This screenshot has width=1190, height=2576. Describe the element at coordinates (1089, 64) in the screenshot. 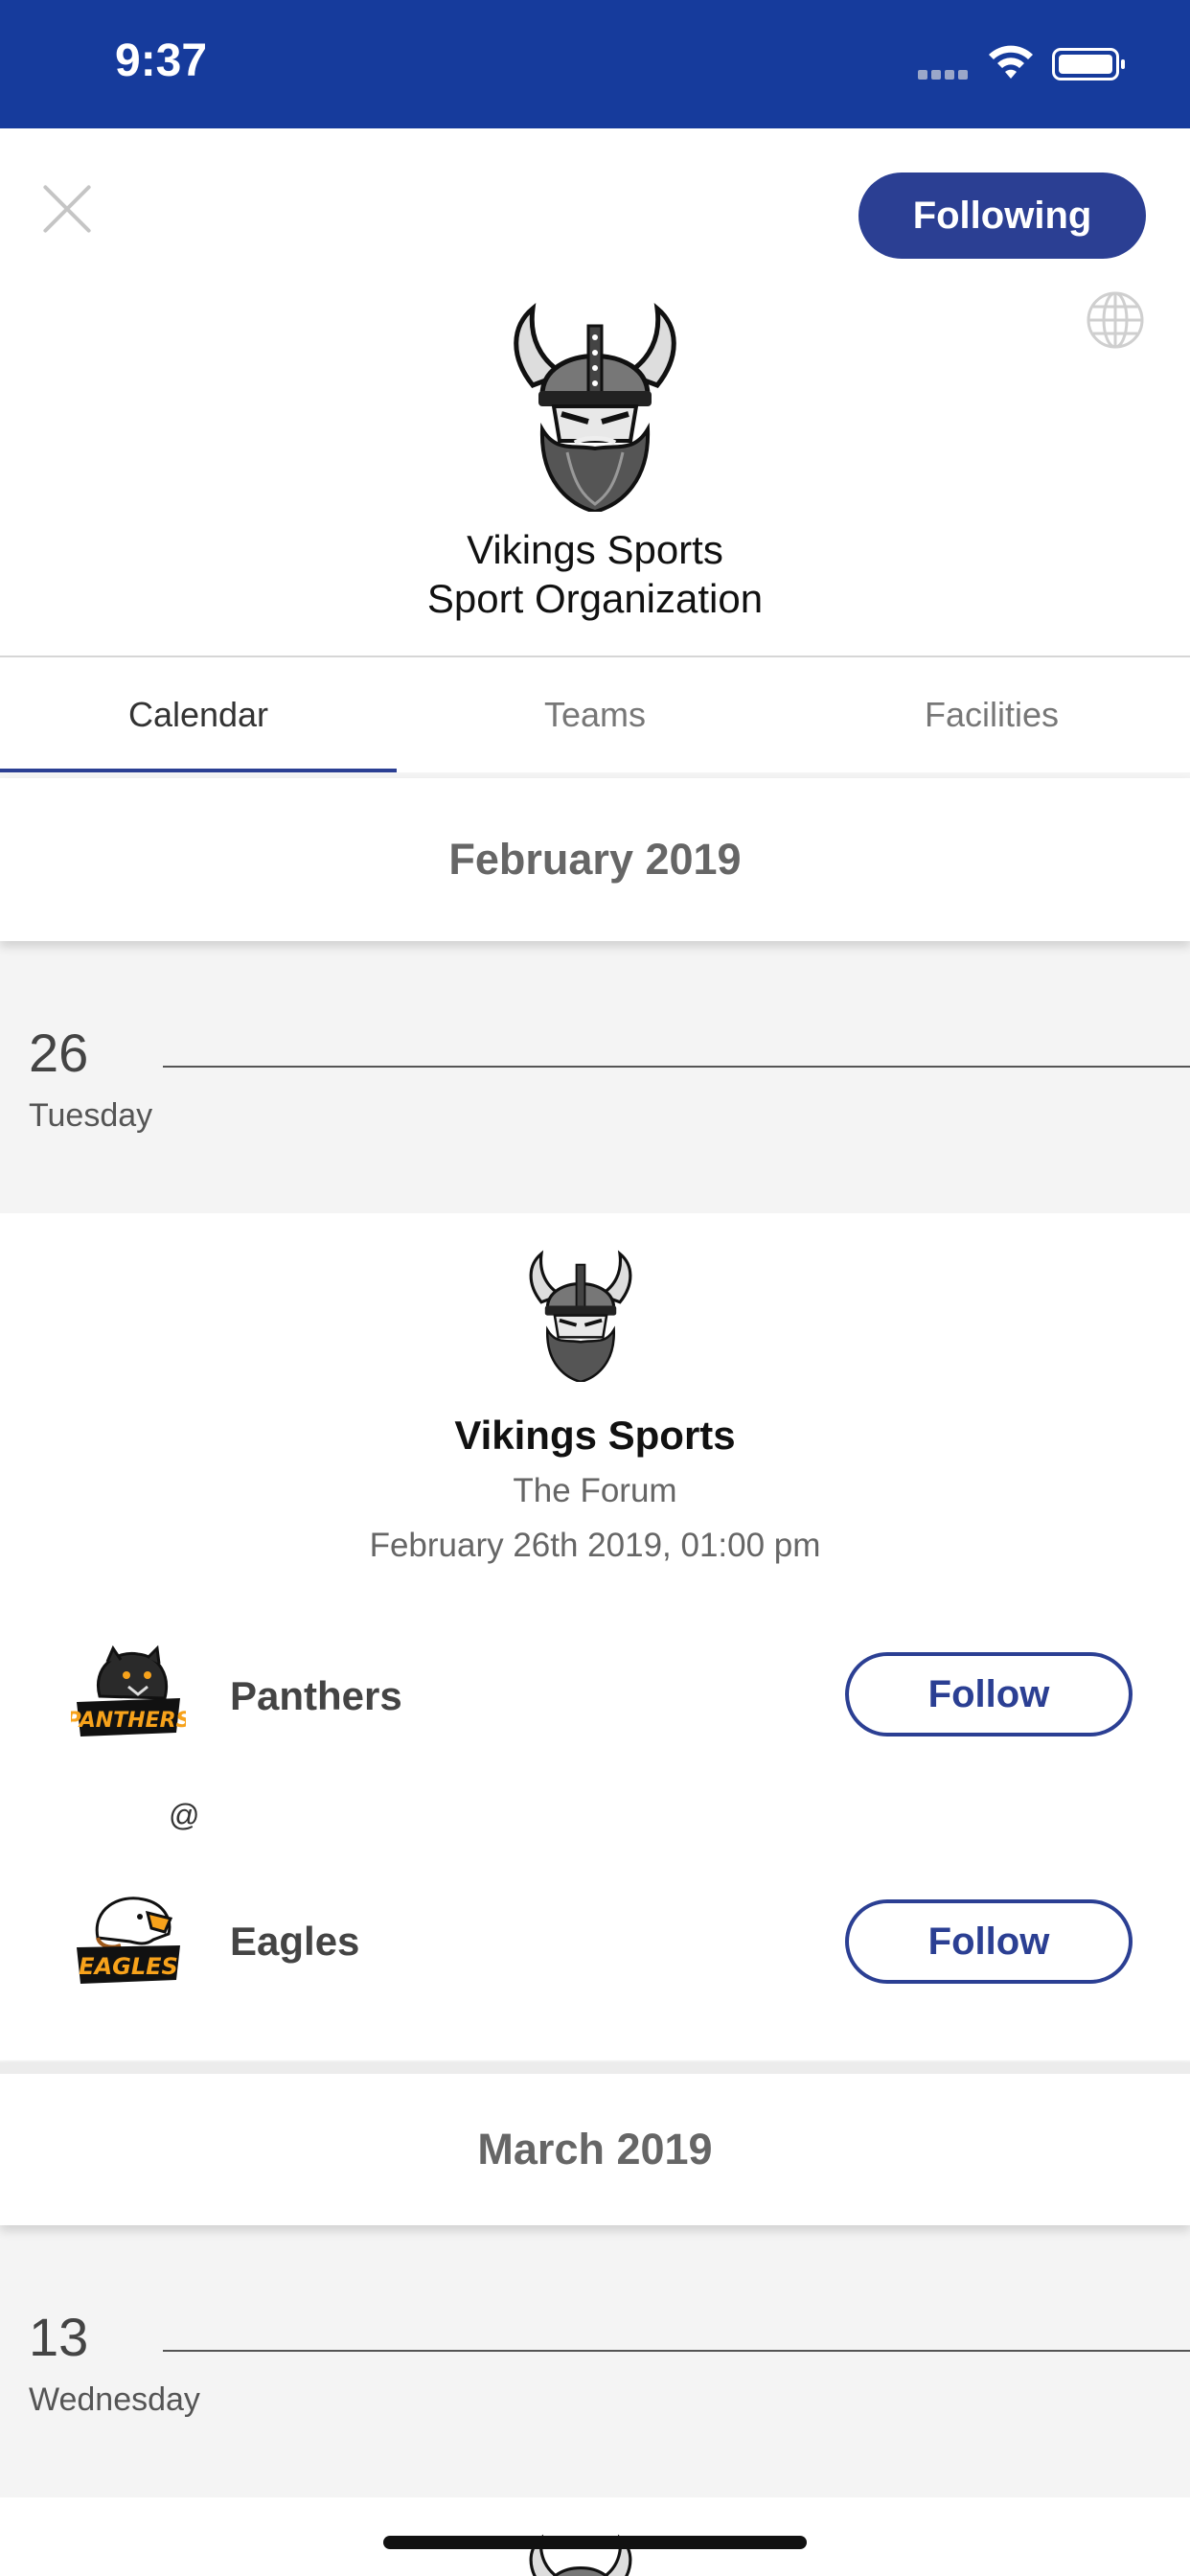

I see `battery-icon` at that location.